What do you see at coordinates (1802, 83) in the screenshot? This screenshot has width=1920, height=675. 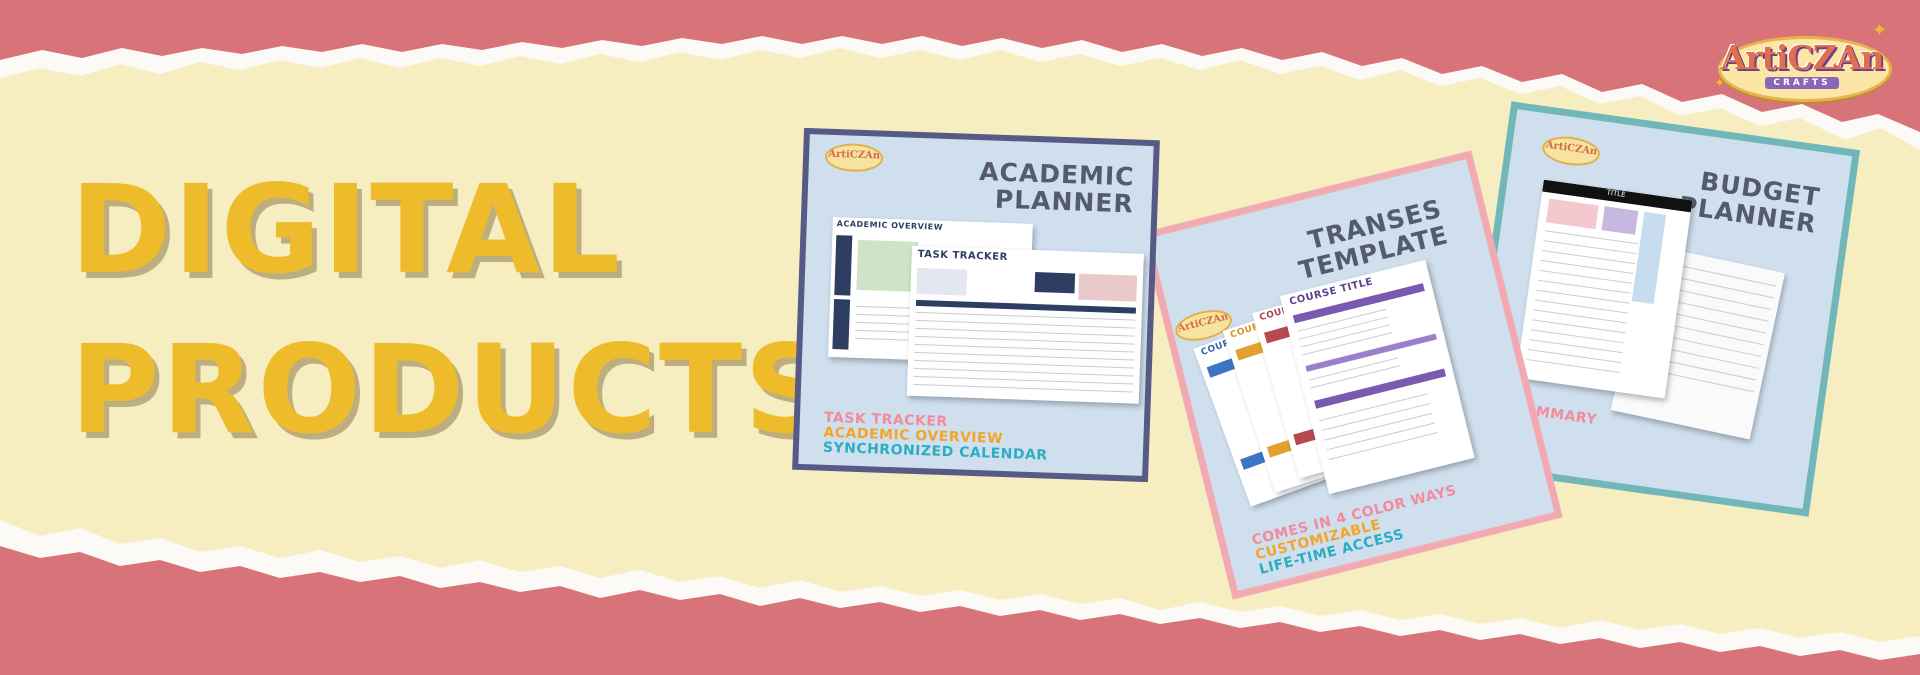 I see `logo-subtitle: CRAFTS` at bounding box center [1802, 83].